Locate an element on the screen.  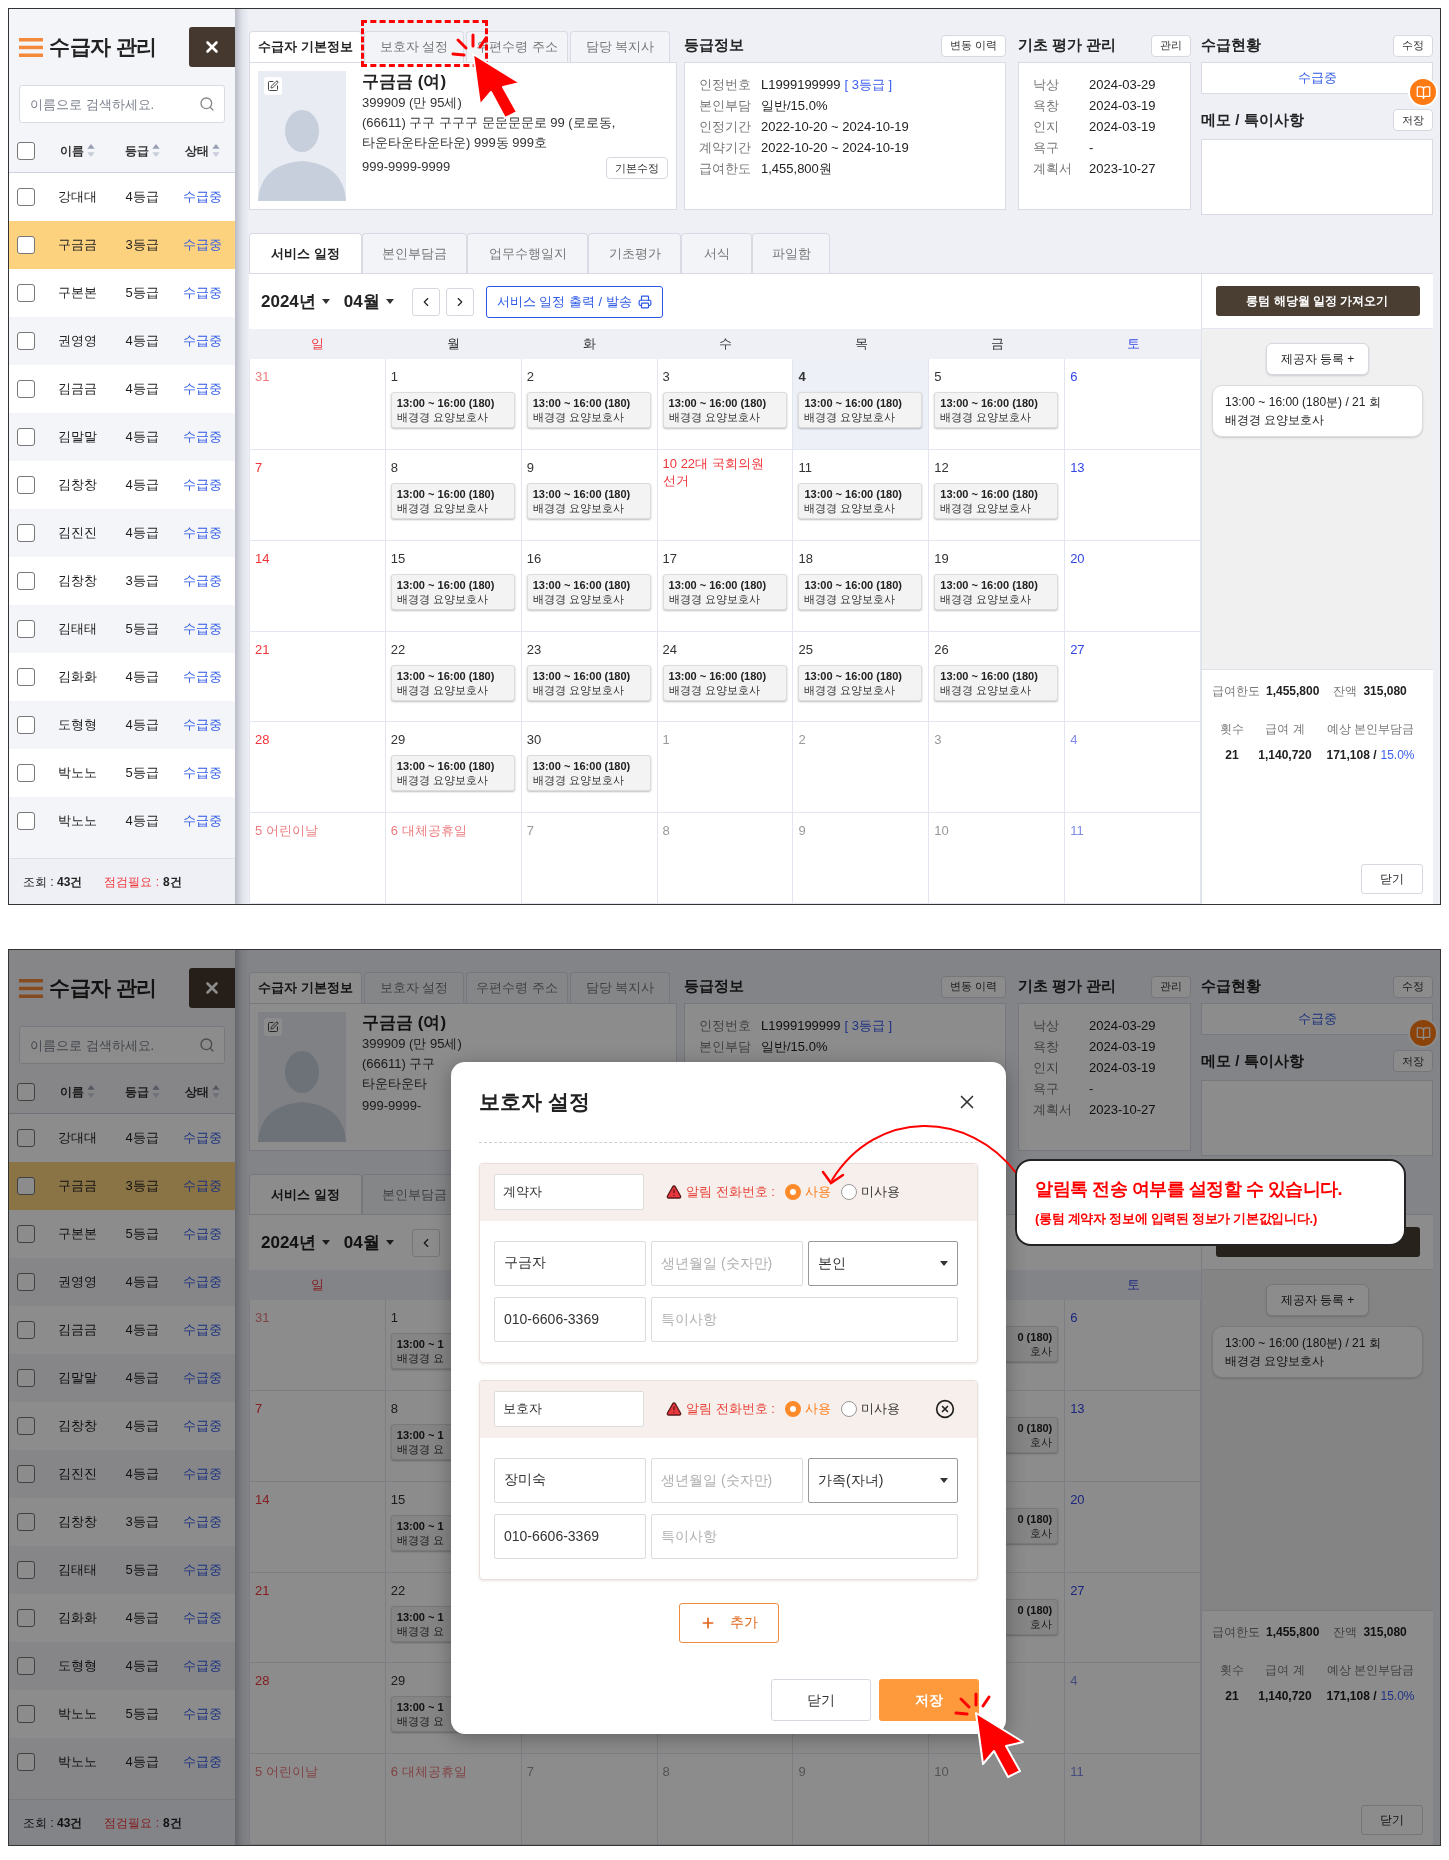
day-number: 1 is located at coordinates (394, 376).